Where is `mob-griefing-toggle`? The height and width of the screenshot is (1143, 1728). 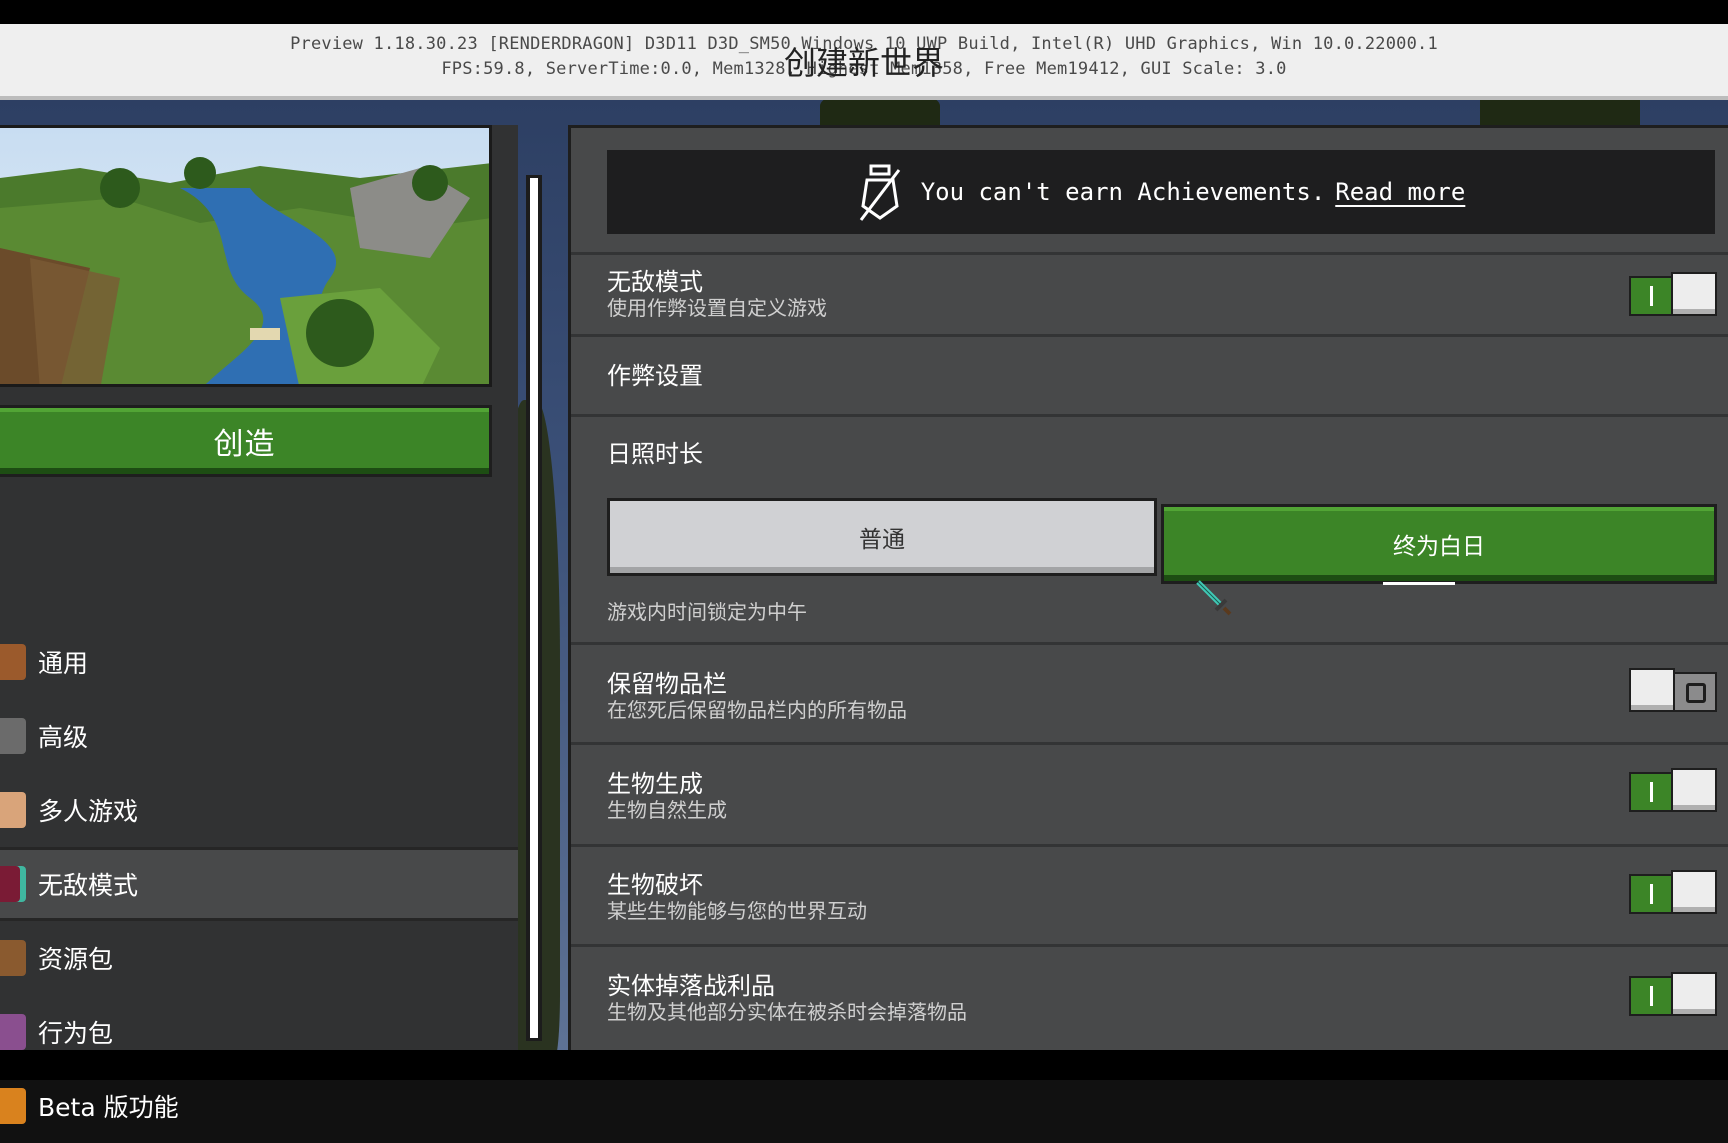 mob-griefing-toggle is located at coordinates (1673, 892).